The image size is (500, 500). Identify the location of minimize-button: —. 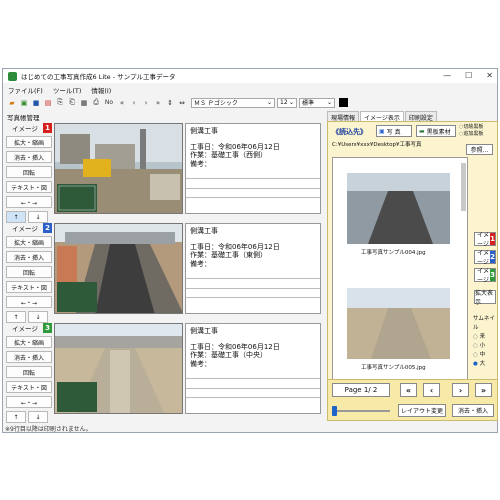
(447, 75).